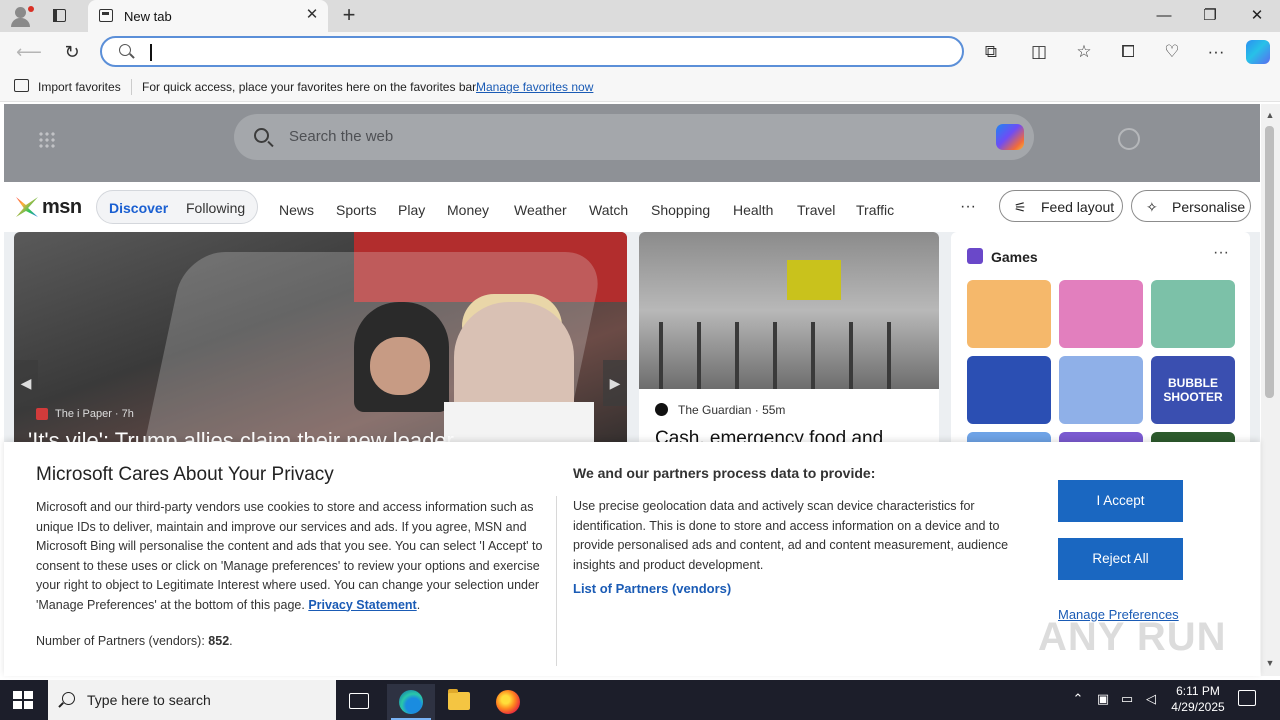 This screenshot has width=1280, height=720. I want to click on edge-icon, so click(411, 702).